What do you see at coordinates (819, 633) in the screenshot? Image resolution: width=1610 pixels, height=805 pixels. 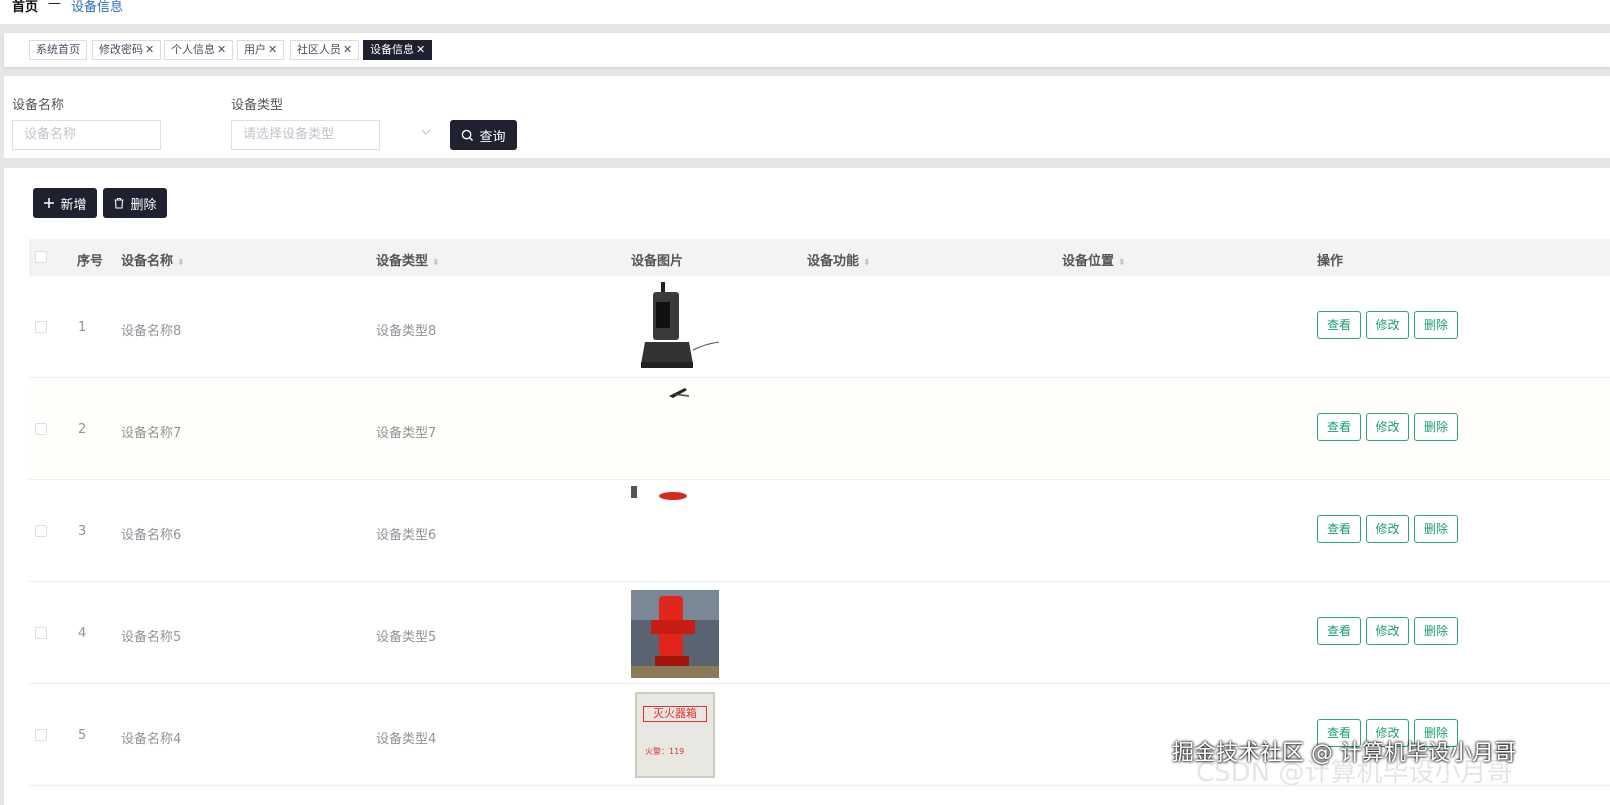 I see `table-row: 4 设备名称5 设备类型5 查看 修改 删除` at bounding box center [819, 633].